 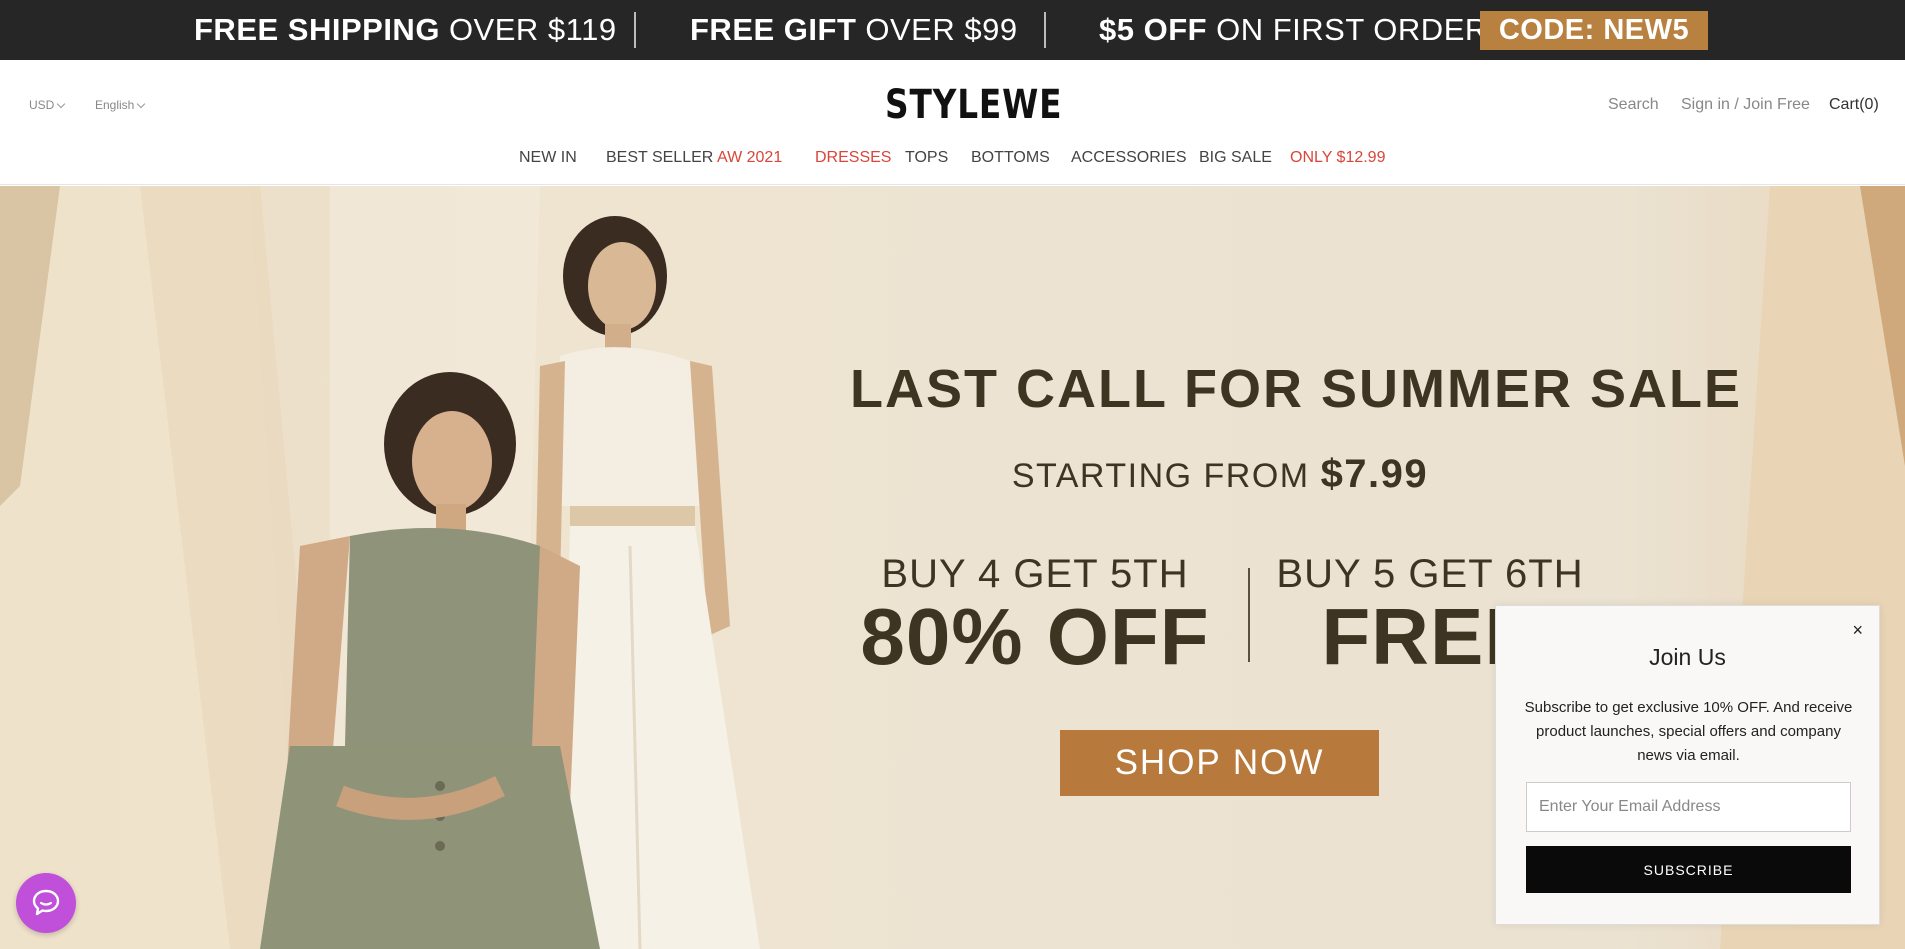 I want to click on hero-subtitle-prefix: STARTING FROM, so click(x=1160, y=476).